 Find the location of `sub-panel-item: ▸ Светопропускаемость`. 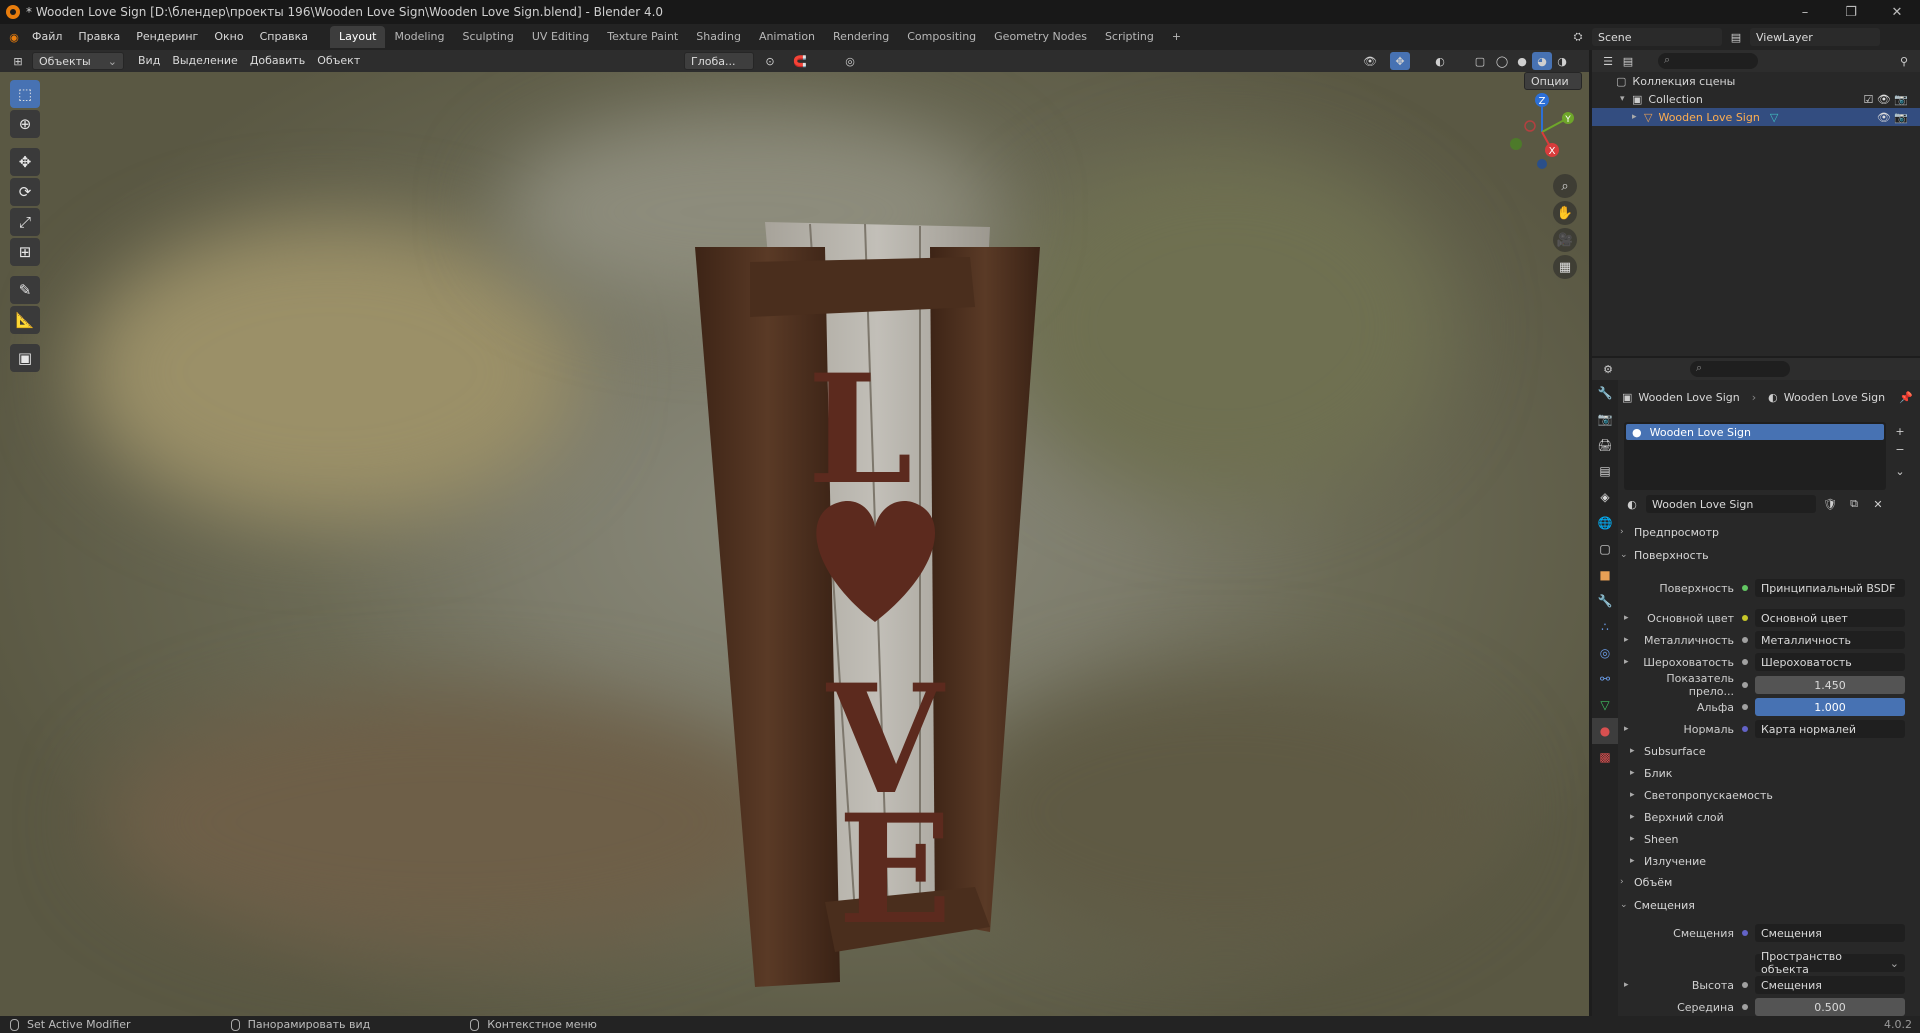

sub-panel-item: ▸ Светопропускаемость is located at coordinates (1770, 795).